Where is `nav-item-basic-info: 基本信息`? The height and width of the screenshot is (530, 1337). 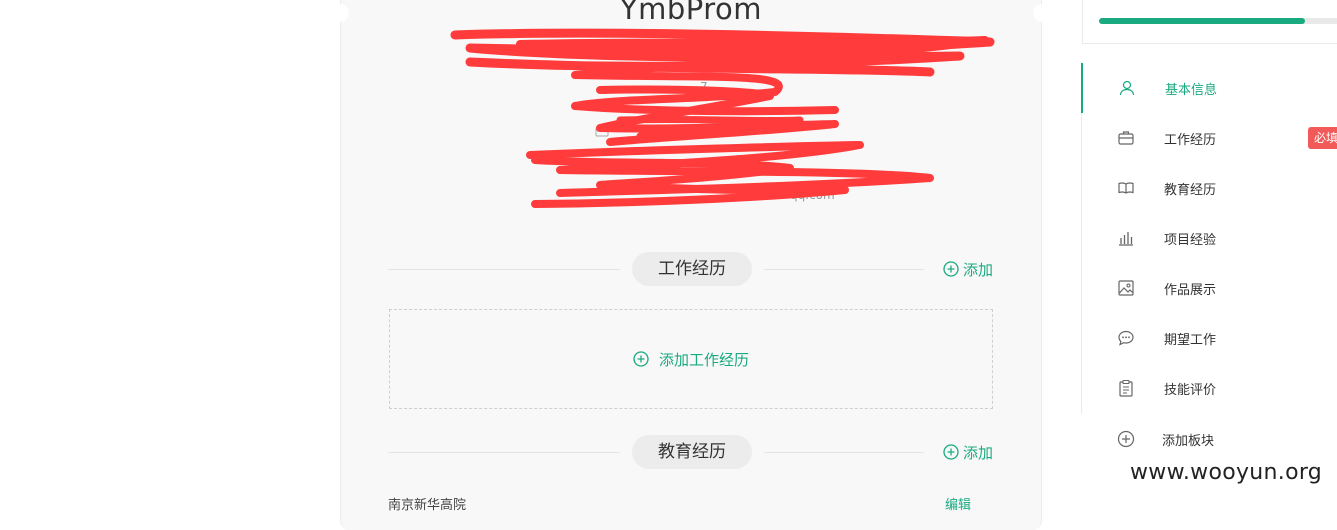 nav-item-basic-info: 基本信息 is located at coordinates (1209, 88).